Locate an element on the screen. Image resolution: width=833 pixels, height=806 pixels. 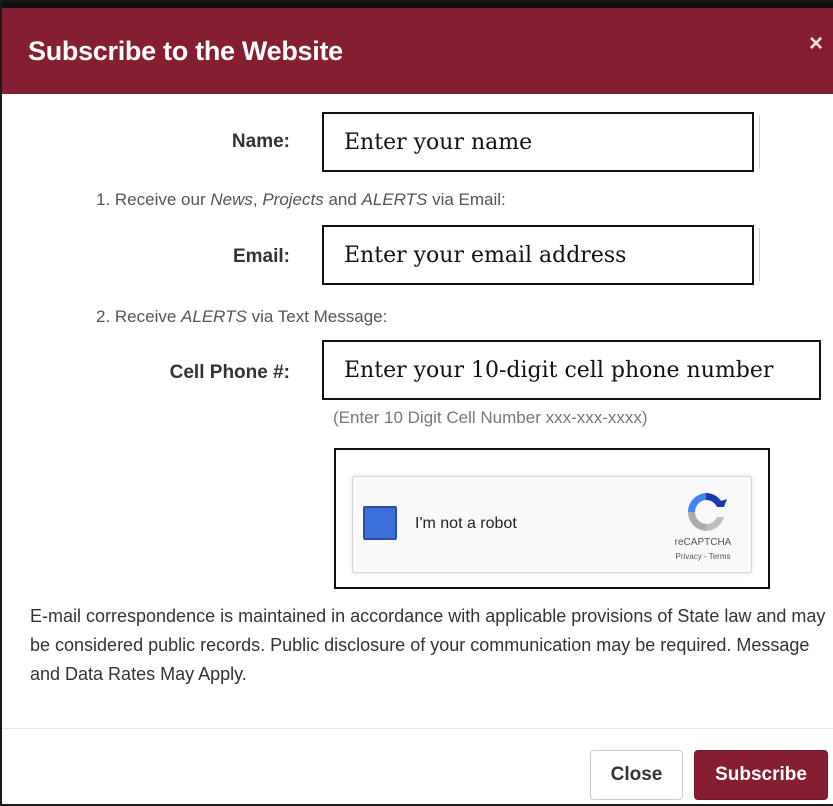
recaptcha-links: Privacy - Terms is located at coordinates (703, 556).